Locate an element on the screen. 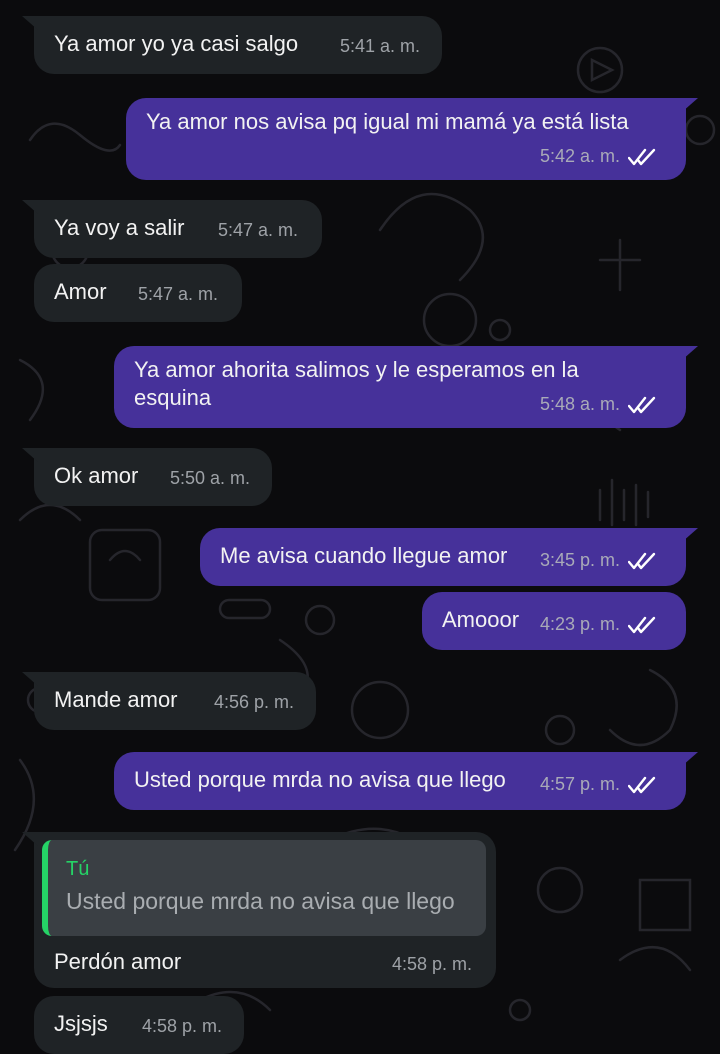 Image resolution: width=720 pixels, height=1054 pixels. incoming-message-bubble: Ya voy a salir 5:47 a. m. is located at coordinates (172, 229).